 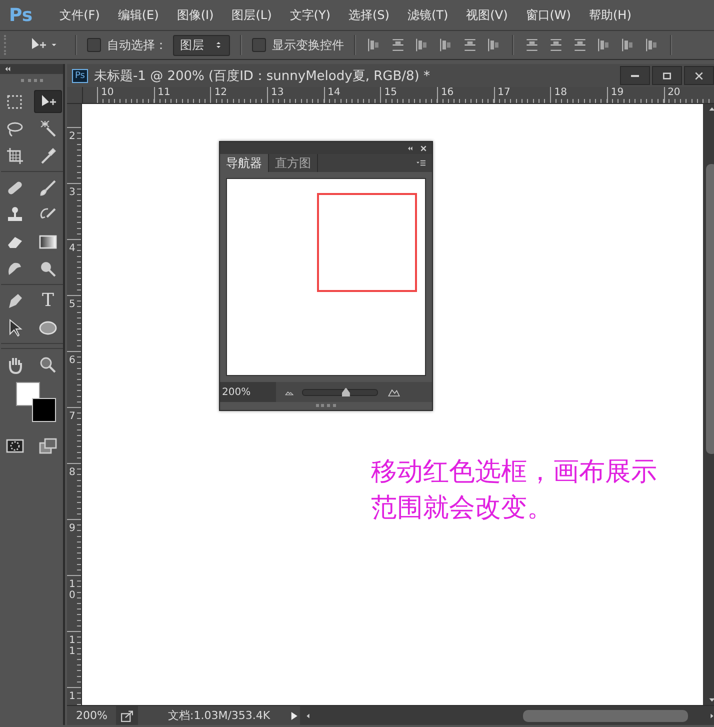 What do you see at coordinates (80, 75) in the screenshot?
I see `app-badge: Ps` at bounding box center [80, 75].